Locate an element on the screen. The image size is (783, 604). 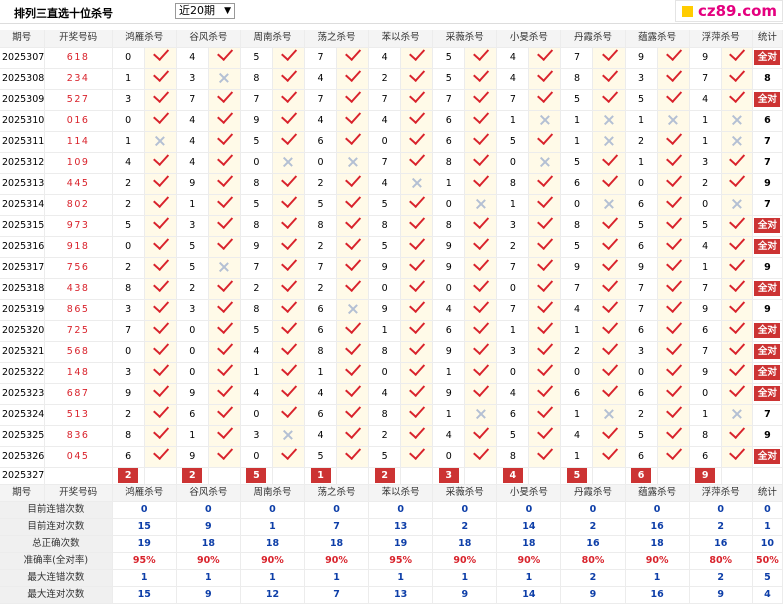
table-row: 2025313 445 2 9 8 2 4 1 8 6 0 2 9 is located at coordinates (391, 184).